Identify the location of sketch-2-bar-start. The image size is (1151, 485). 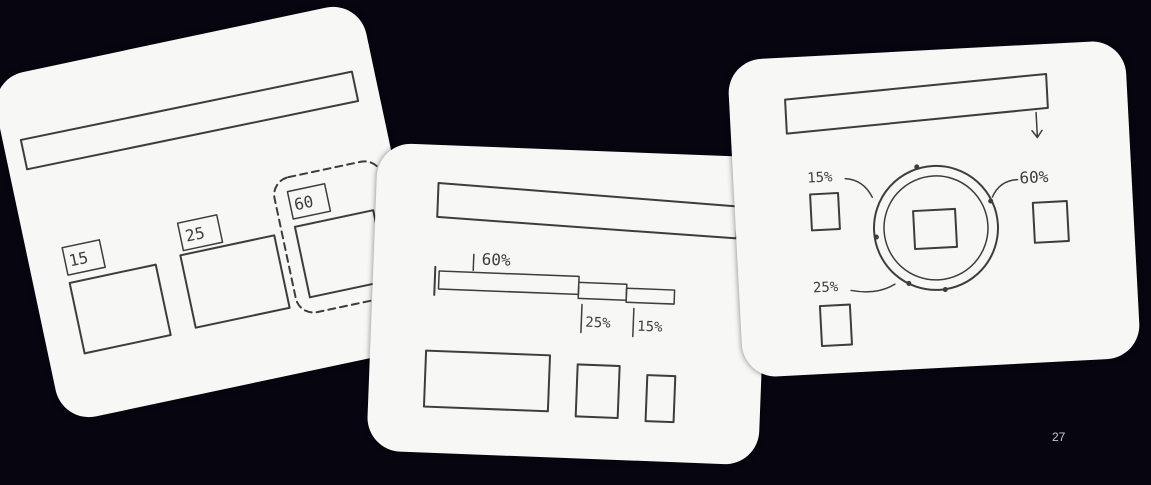
(435, 280).